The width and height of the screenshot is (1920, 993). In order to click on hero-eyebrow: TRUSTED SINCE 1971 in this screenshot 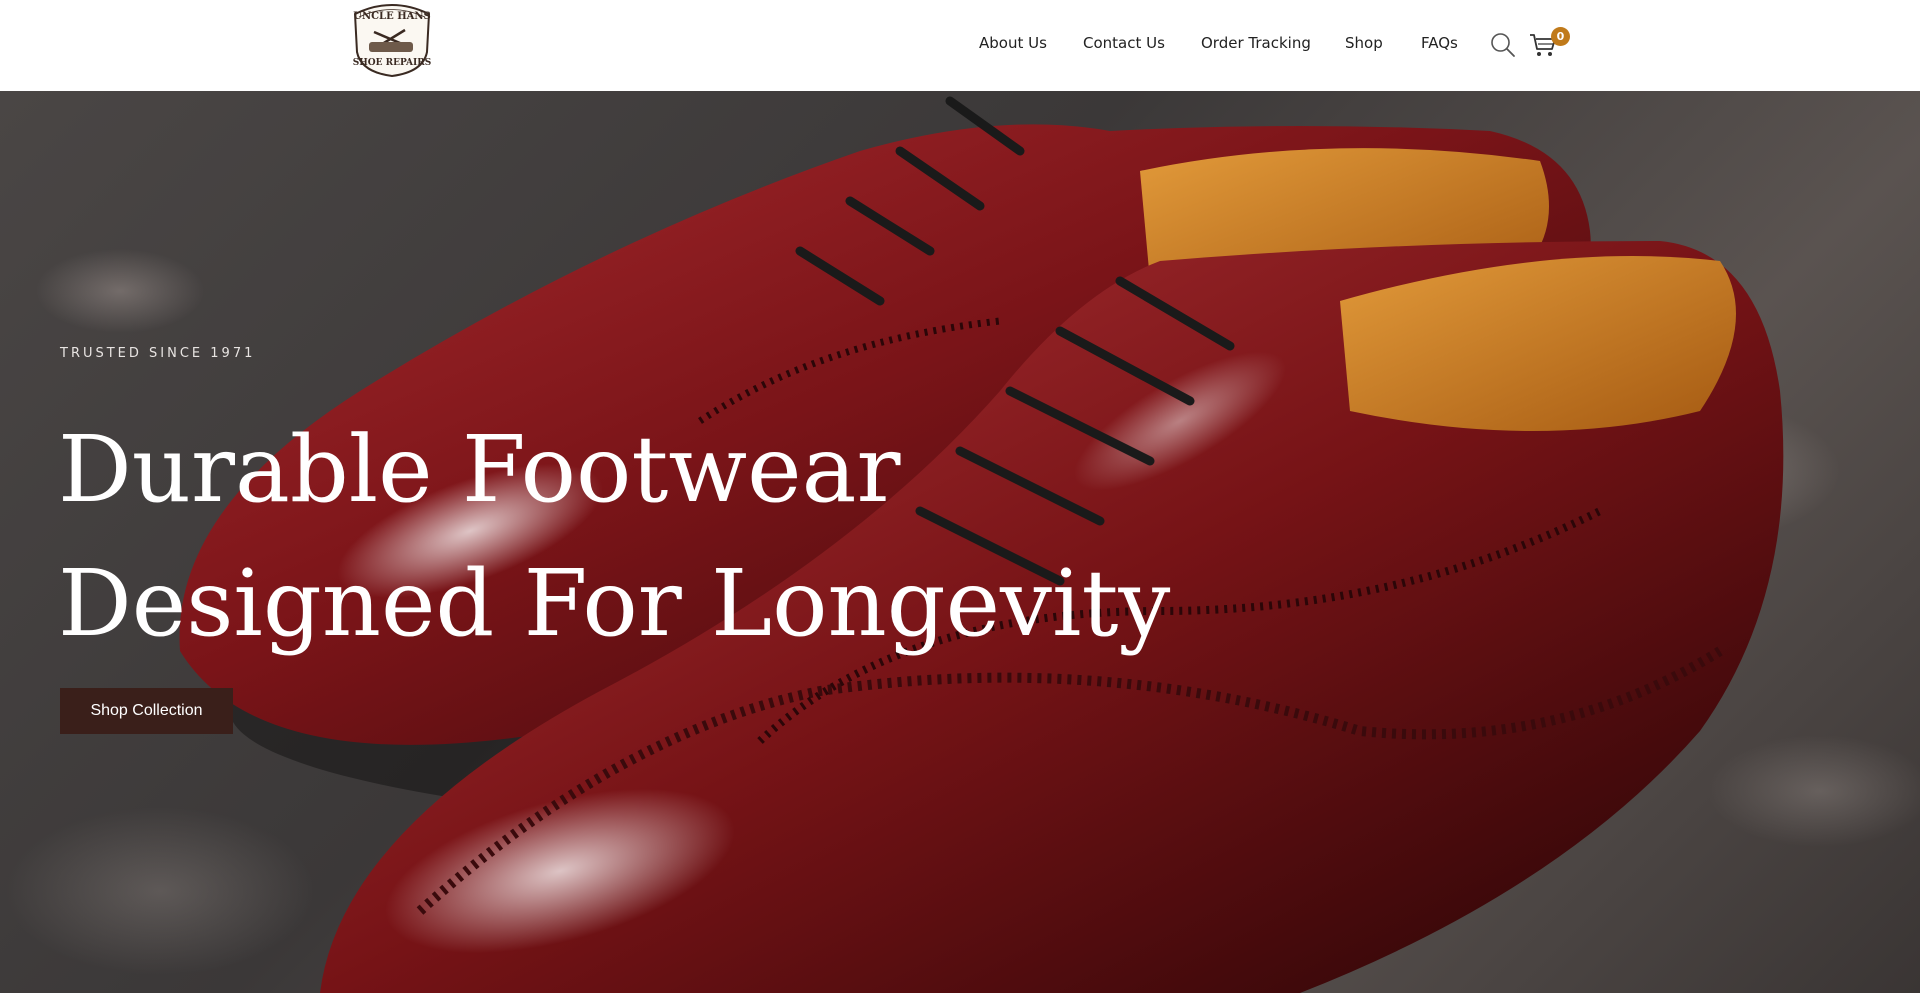, I will do `click(158, 353)`.